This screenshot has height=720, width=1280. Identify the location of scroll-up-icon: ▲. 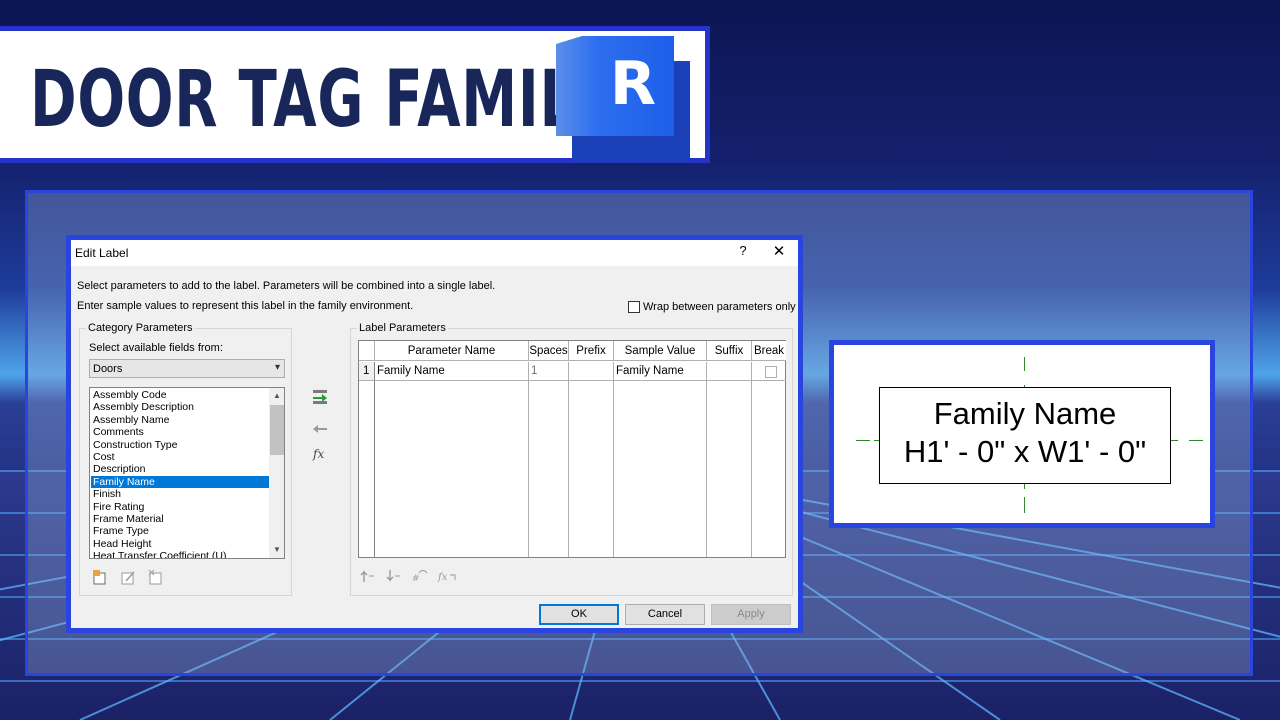
(276, 396).